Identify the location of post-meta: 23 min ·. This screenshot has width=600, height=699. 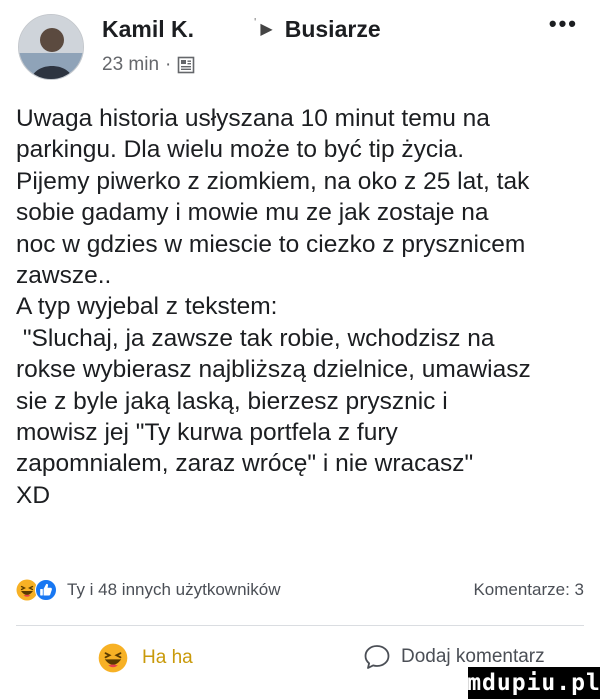
(148, 65).